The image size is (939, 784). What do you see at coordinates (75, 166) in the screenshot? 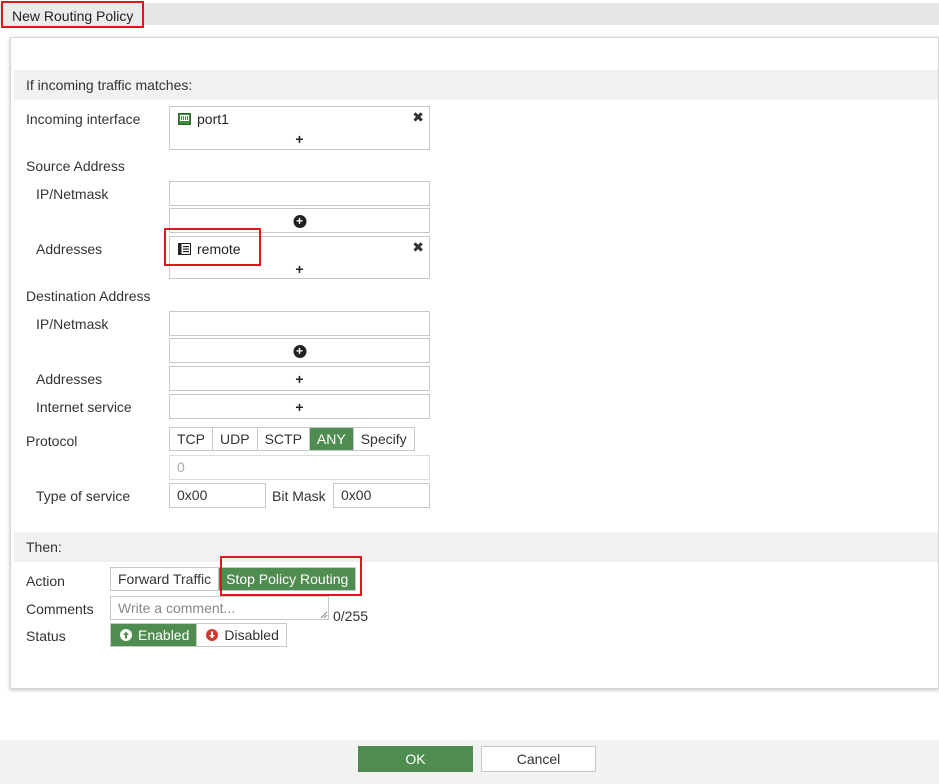
I see `source-address-label: Source Address` at bounding box center [75, 166].